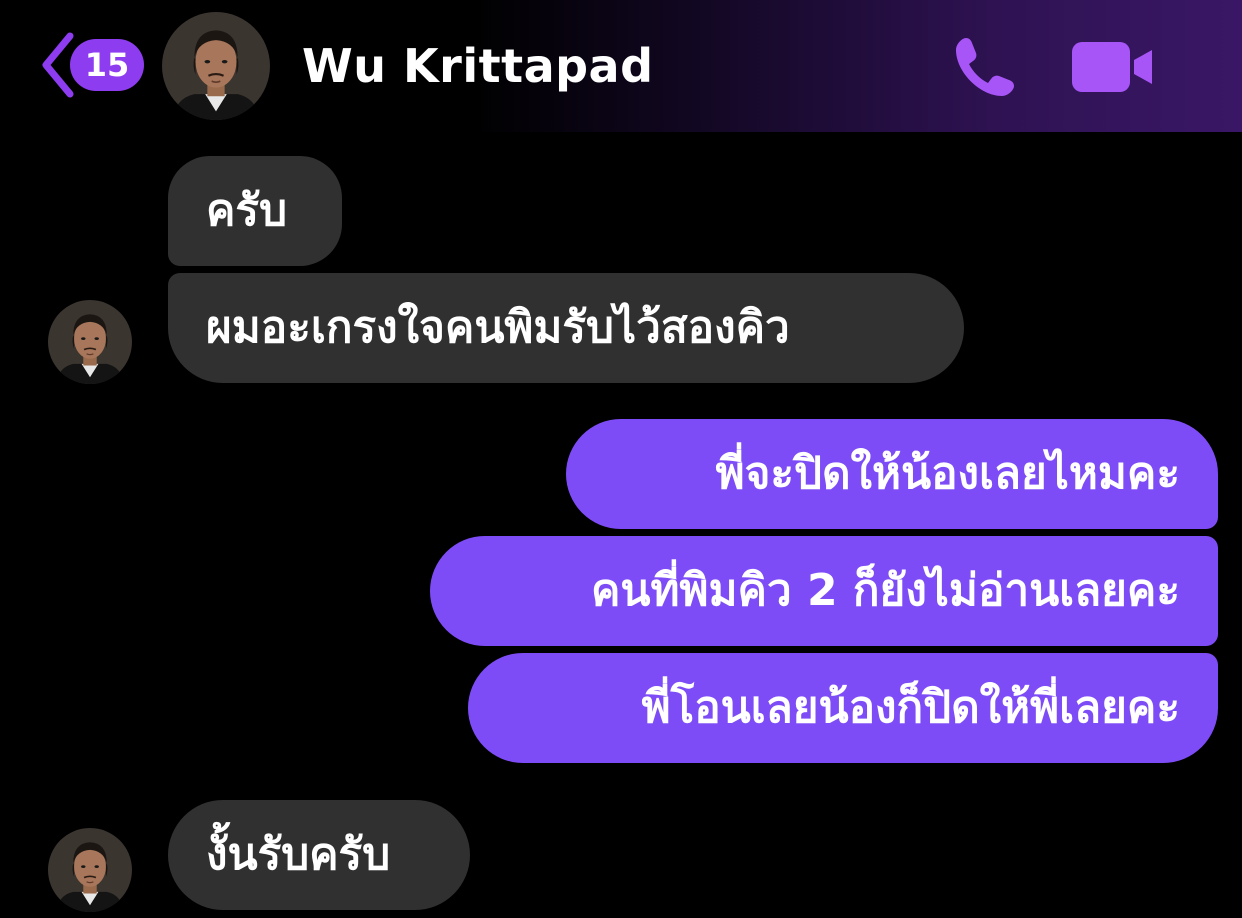 This screenshot has width=1242, height=918. I want to click on incoming-message: งั้นรับครับ, so click(319, 855).